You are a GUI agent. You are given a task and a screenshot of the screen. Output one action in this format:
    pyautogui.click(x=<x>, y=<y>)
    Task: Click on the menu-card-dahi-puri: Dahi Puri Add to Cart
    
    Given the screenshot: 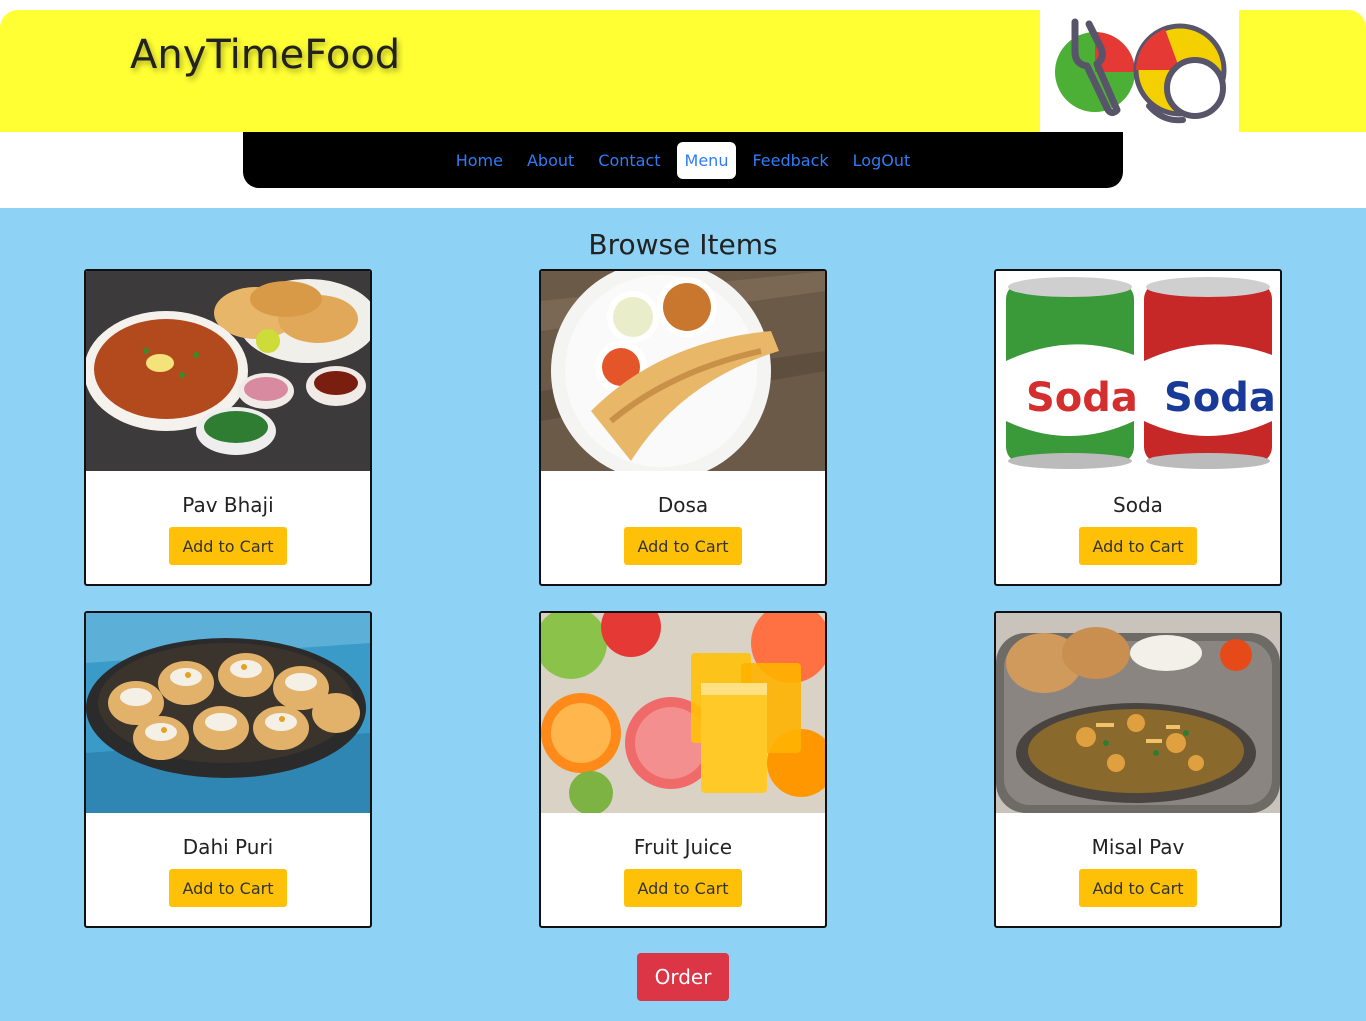 What is the action you would take?
    pyautogui.click(x=228, y=769)
    